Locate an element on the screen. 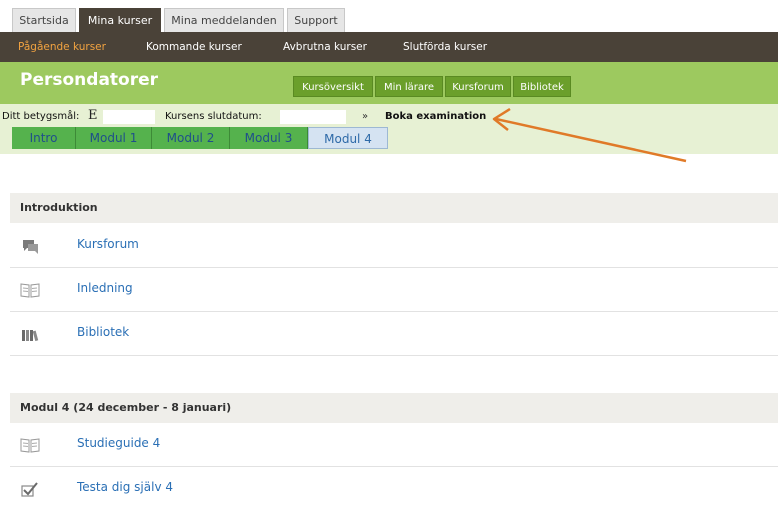  end-date-field is located at coordinates (313, 117).